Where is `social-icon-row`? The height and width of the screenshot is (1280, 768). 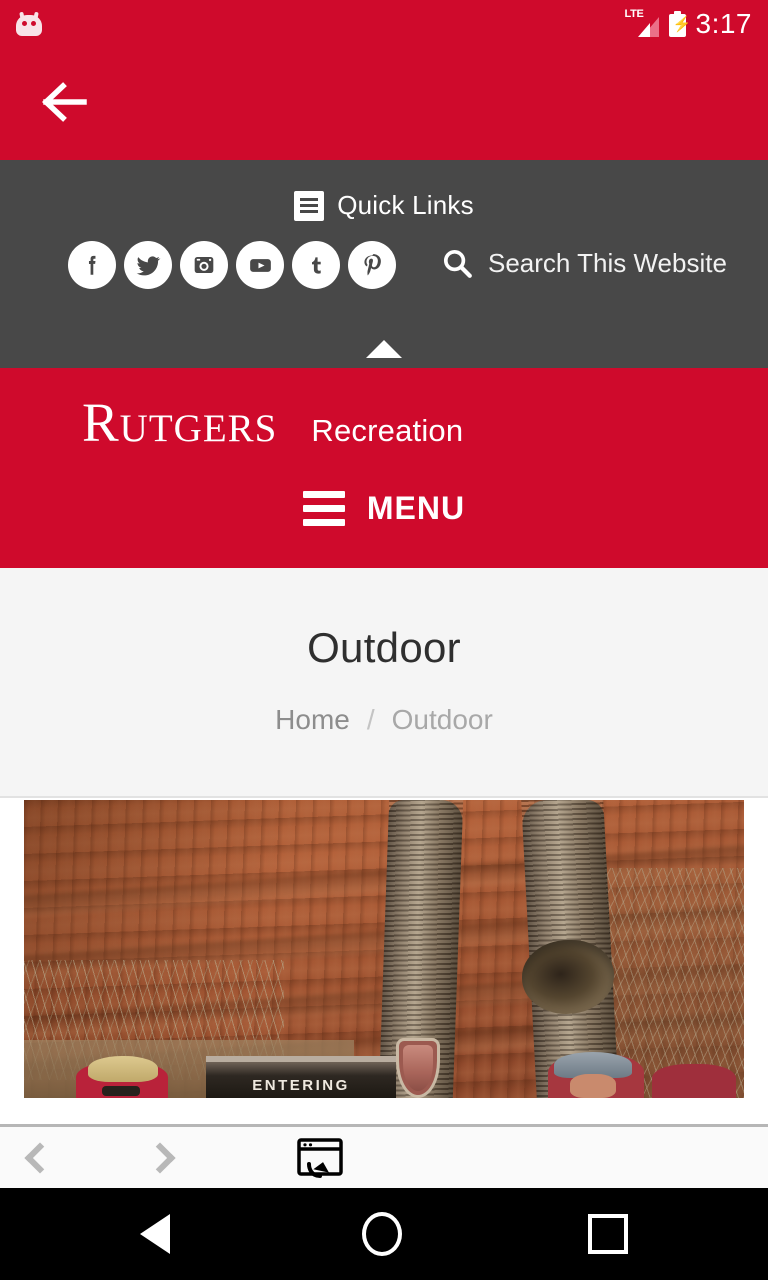 social-icon-row is located at coordinates (232, 265).